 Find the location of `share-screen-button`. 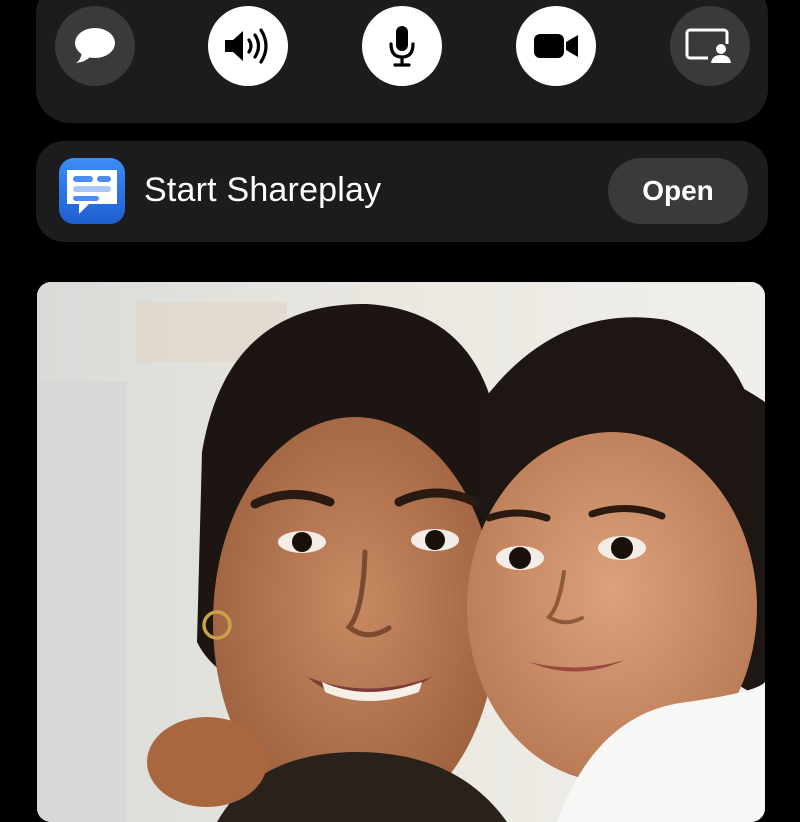

share-screen-button is located at coordinates (710, 46).